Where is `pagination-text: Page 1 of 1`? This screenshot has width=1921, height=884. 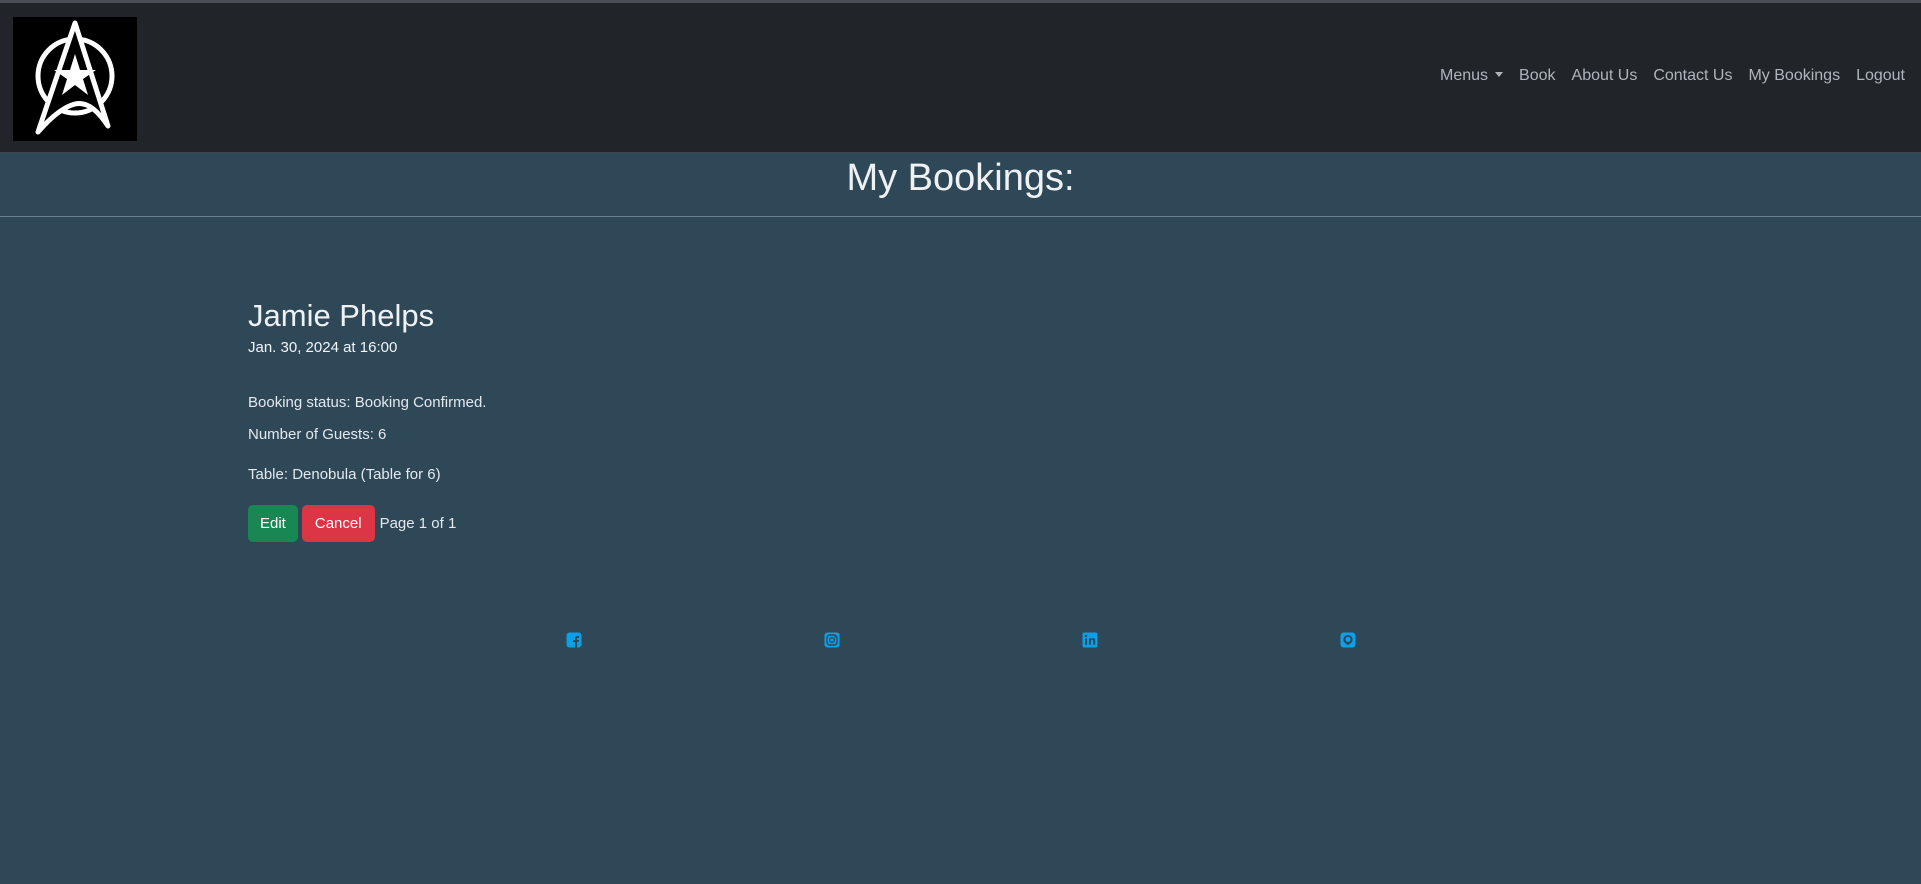
pagination-text: Page 1 of 1 is located at coordinates (418, 523).